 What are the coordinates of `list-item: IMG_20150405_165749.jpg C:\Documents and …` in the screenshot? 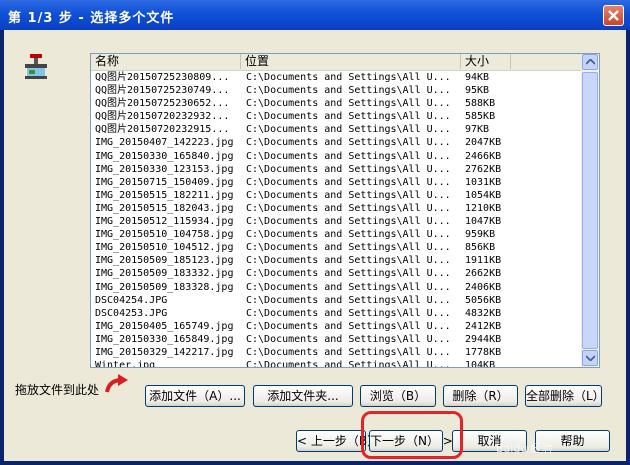 It's located at (337, 326).